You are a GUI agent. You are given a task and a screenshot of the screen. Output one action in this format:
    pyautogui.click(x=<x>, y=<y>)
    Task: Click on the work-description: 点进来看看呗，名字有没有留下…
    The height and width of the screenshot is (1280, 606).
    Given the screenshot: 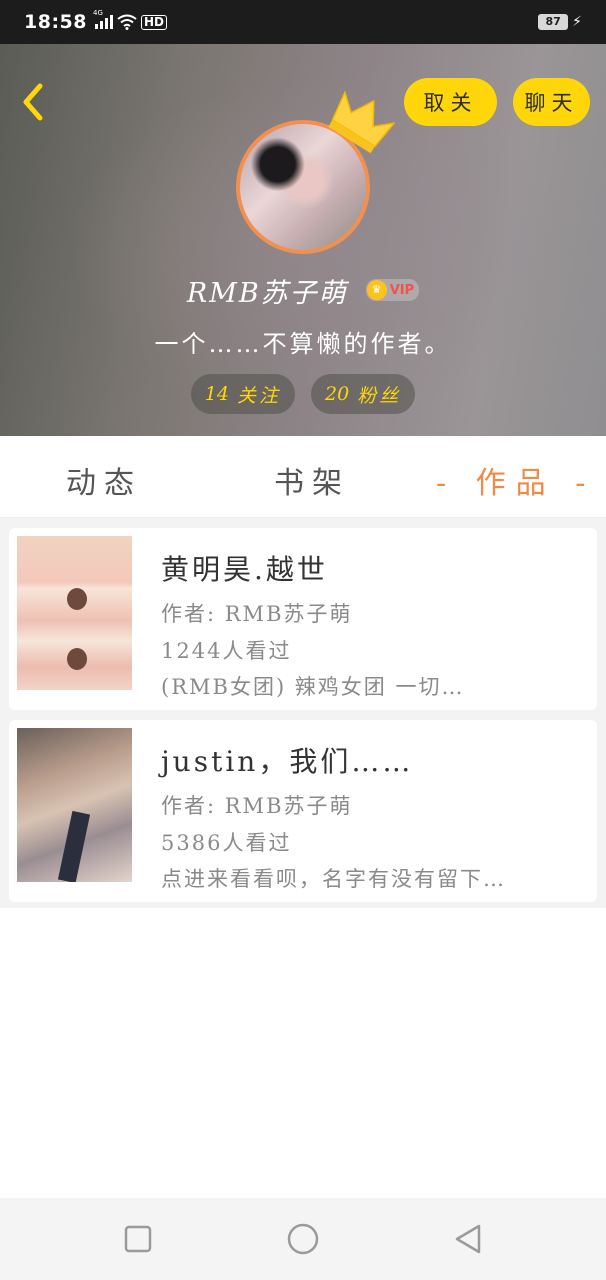 What is the action you would take?
    pyautogui.click(x=333, y=879)
    